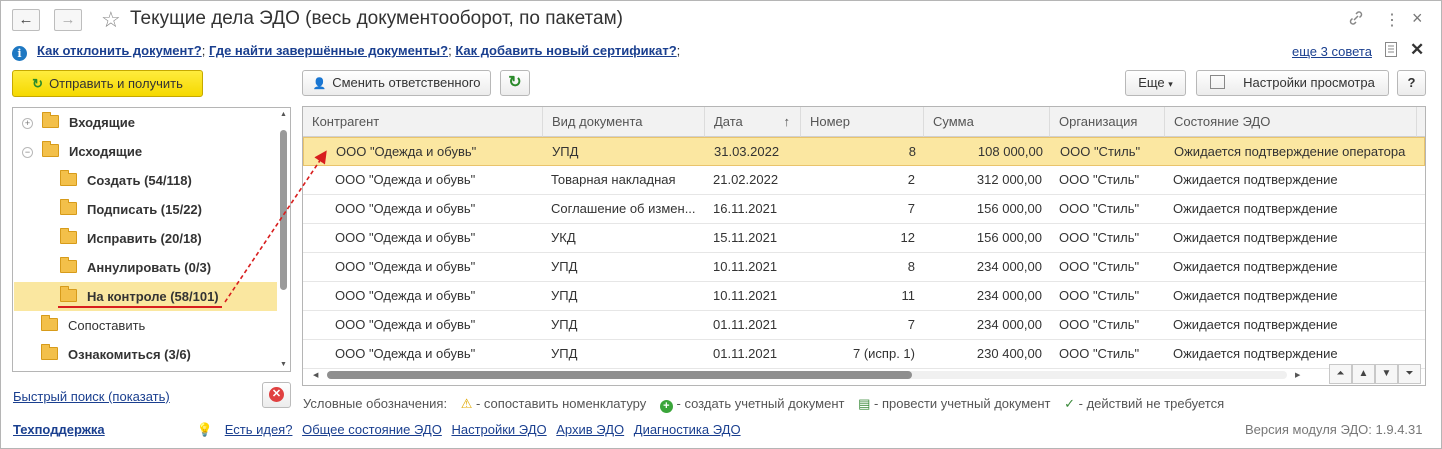 This screenshot has height=449, width=1442. What do you see at coordinates (687, 429) in the screenshot?
I see `edo-diagnostics-link: Диагностика ЭДО` at bounding box center [687, 429].